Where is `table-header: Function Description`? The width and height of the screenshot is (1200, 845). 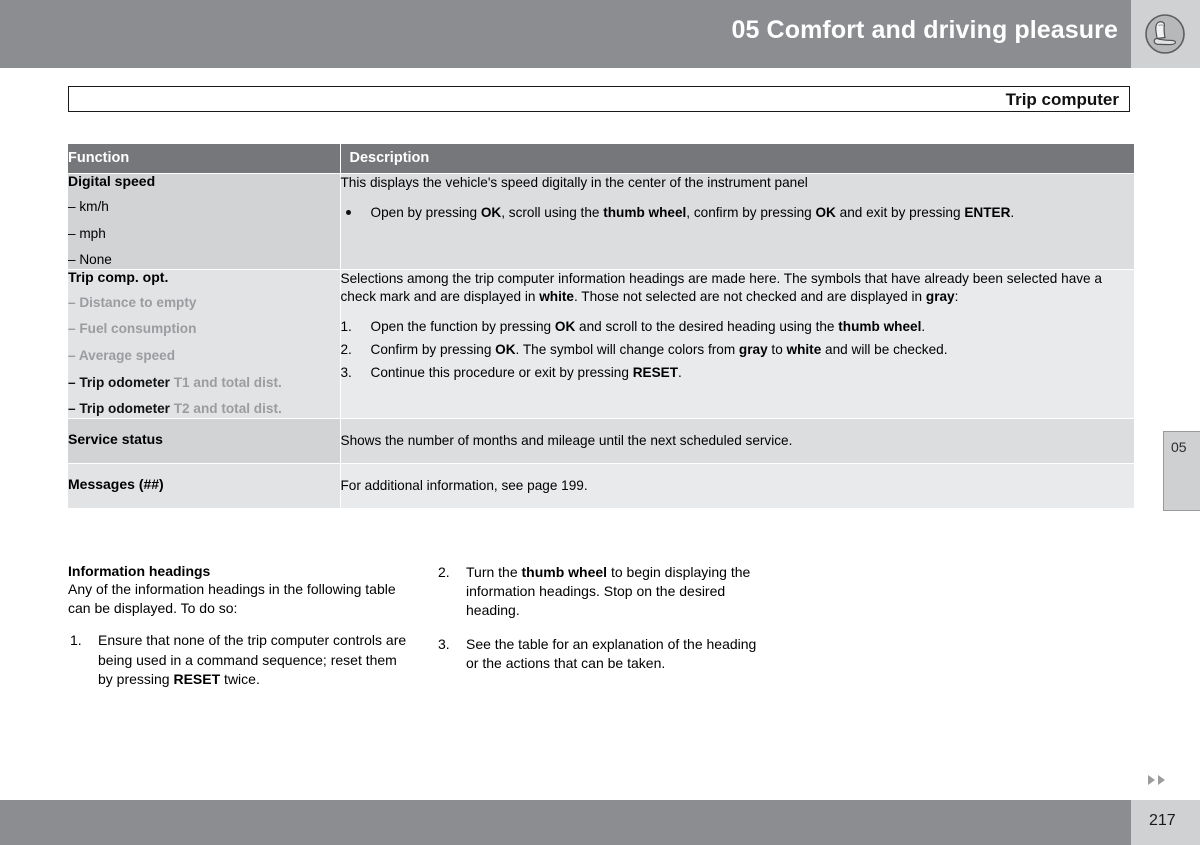
table-header: Function Description is located at coordinates (601, 159).